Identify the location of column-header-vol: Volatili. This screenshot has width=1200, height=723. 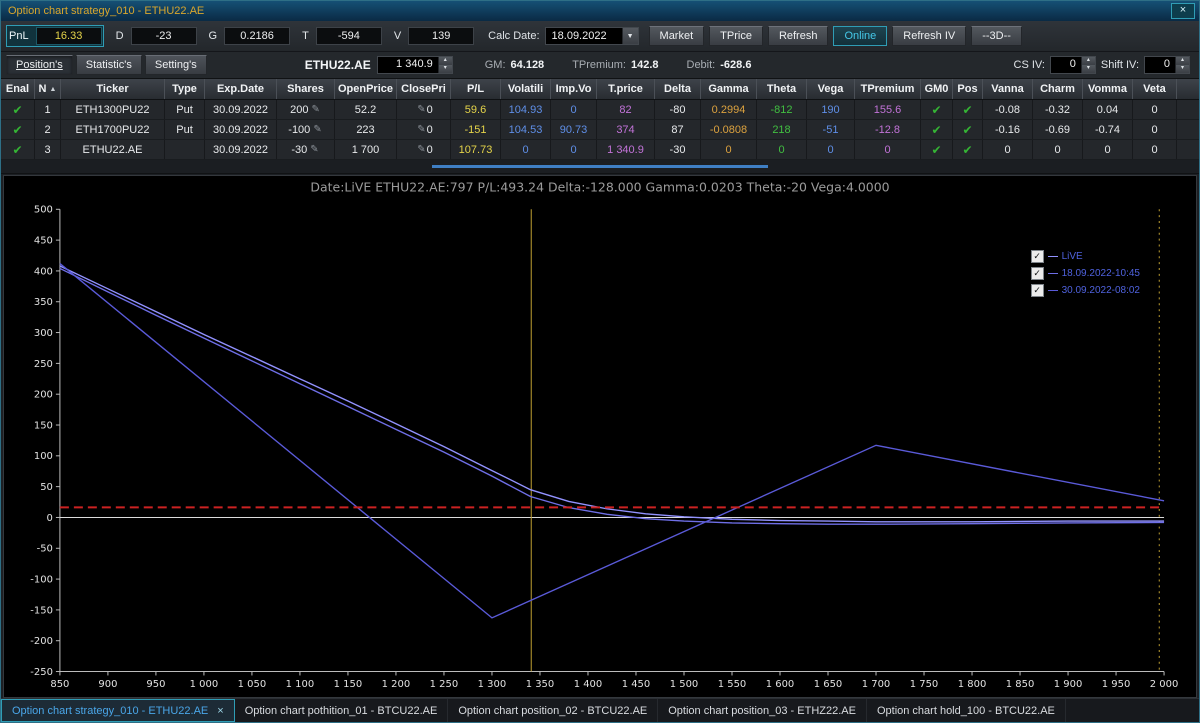
(526, 89).